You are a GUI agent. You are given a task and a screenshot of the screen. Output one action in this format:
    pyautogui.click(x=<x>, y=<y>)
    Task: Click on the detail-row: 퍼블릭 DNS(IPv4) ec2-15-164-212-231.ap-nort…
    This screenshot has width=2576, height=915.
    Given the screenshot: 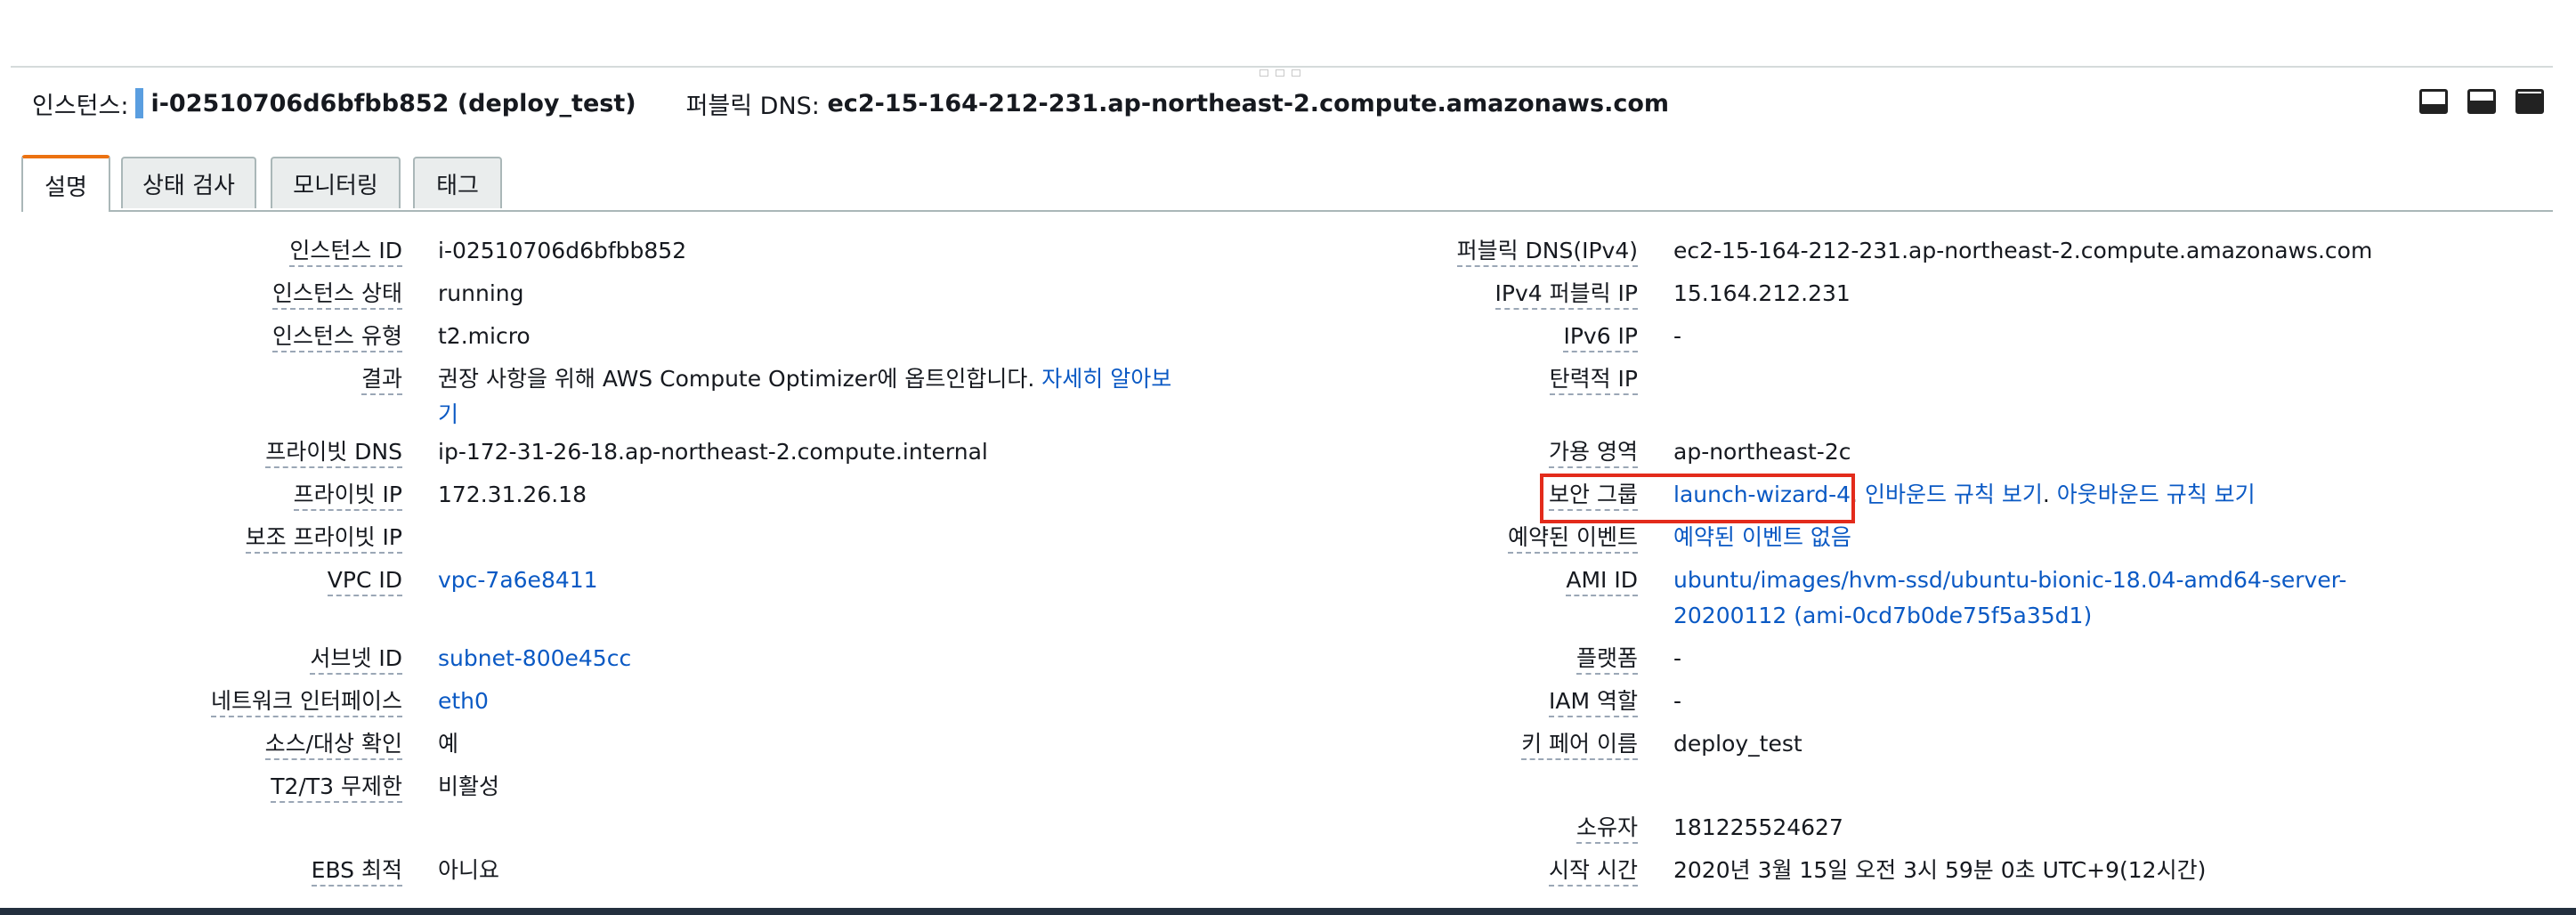 What is the action you would take?
    pyautogui.click(x=1288, y=251)
    